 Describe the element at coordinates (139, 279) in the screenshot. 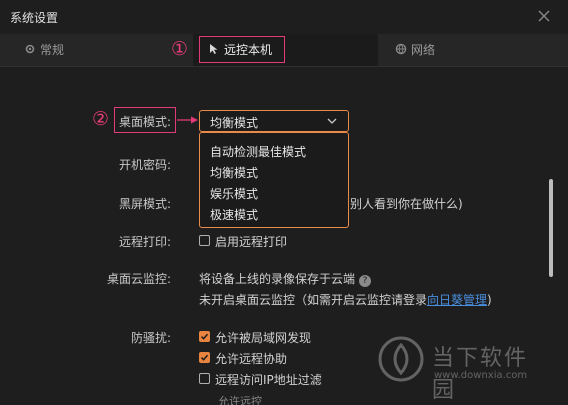

I see `cloud-monitor-label: 桌面云监控:` at that location.